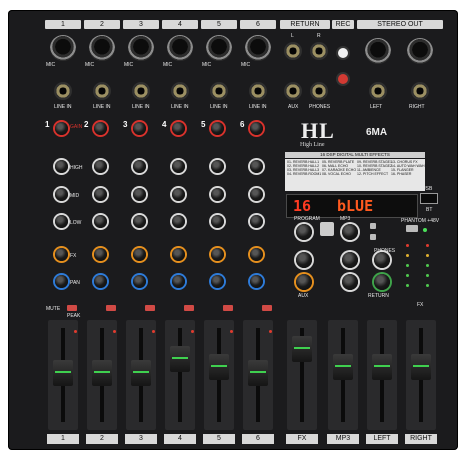 This screenshot has width=465, height=465. I want to click on fader-right, so click(421, 367).